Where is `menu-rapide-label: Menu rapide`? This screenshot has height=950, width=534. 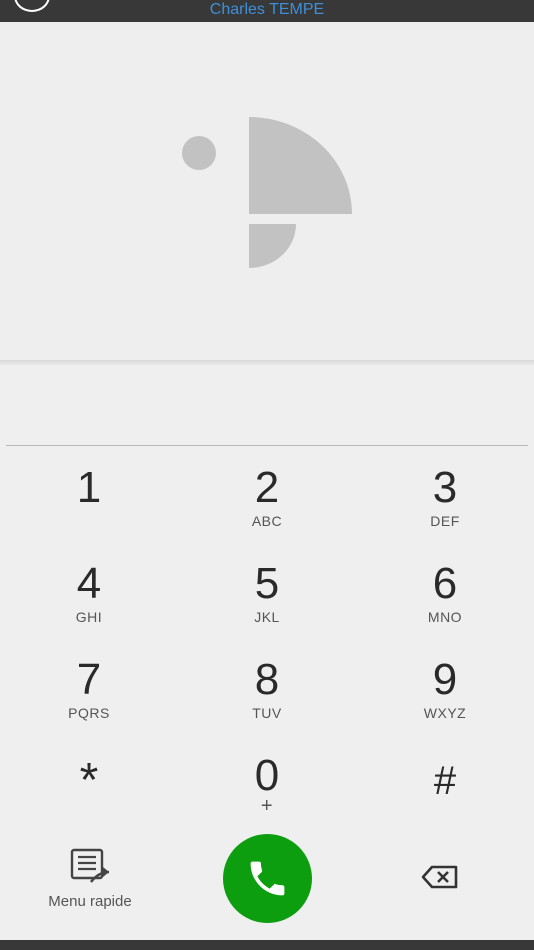 menu-rapide-label: Menu rapide is located at coordinates (90, 901).